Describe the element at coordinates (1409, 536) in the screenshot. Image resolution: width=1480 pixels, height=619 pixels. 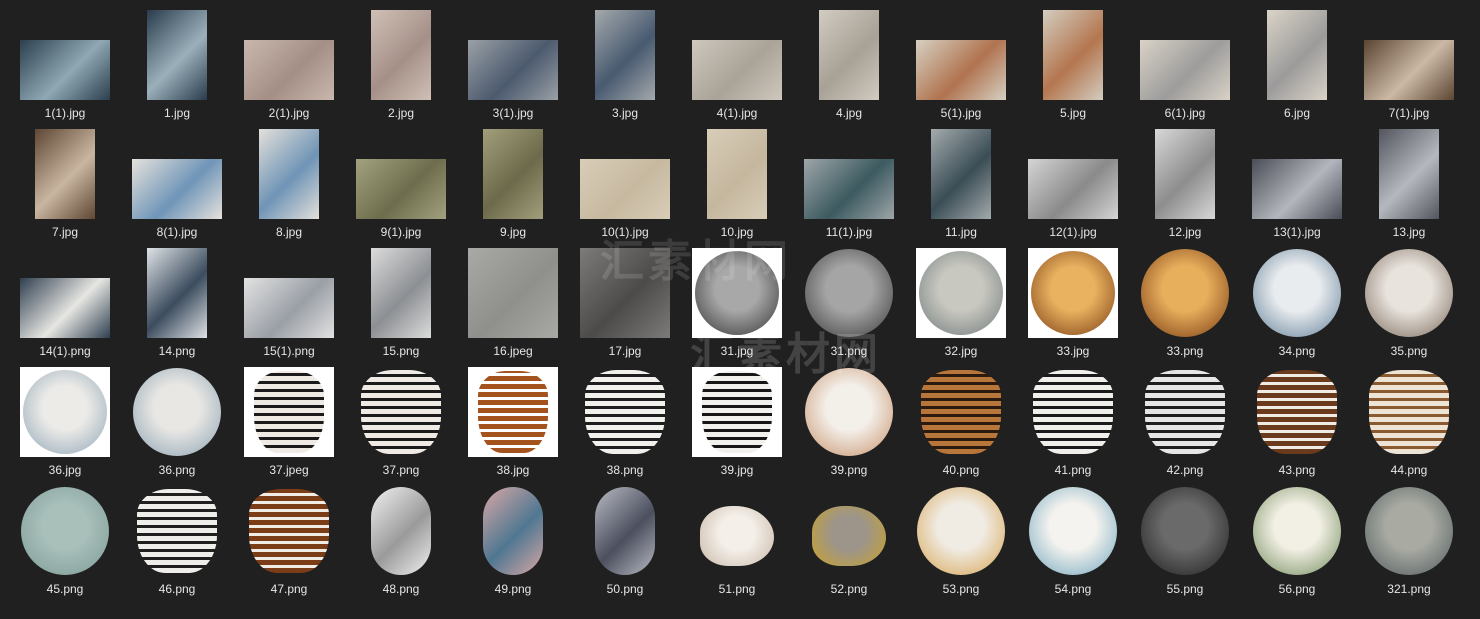
I see `file-item: 321.png` at that location.